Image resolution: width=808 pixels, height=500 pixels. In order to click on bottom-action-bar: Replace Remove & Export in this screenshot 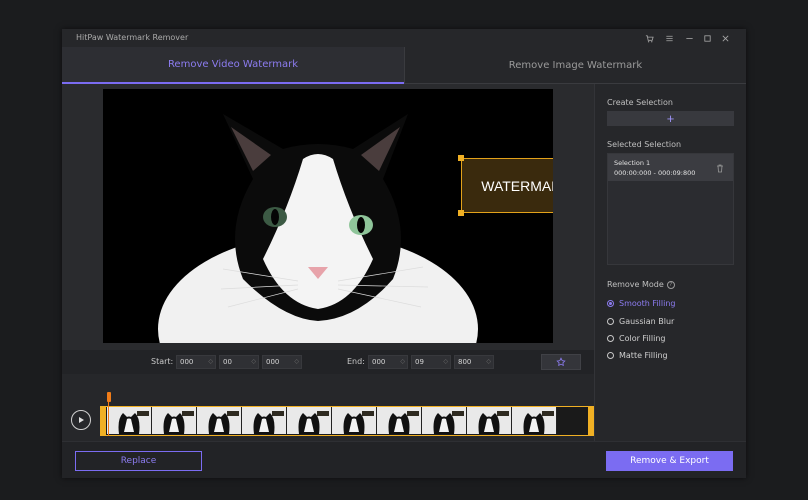, I will do `click(404, 459)`.